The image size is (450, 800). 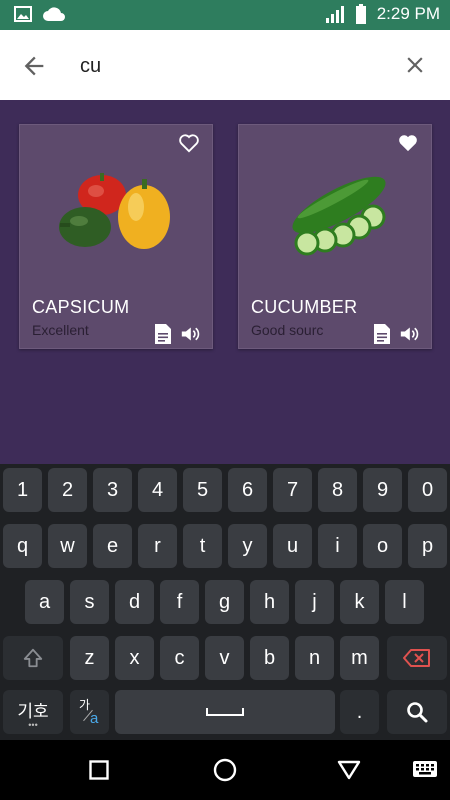 I want to click on keyboard-bottom-row: 기호 ••• 가 a ., so click(x=225, y=713).